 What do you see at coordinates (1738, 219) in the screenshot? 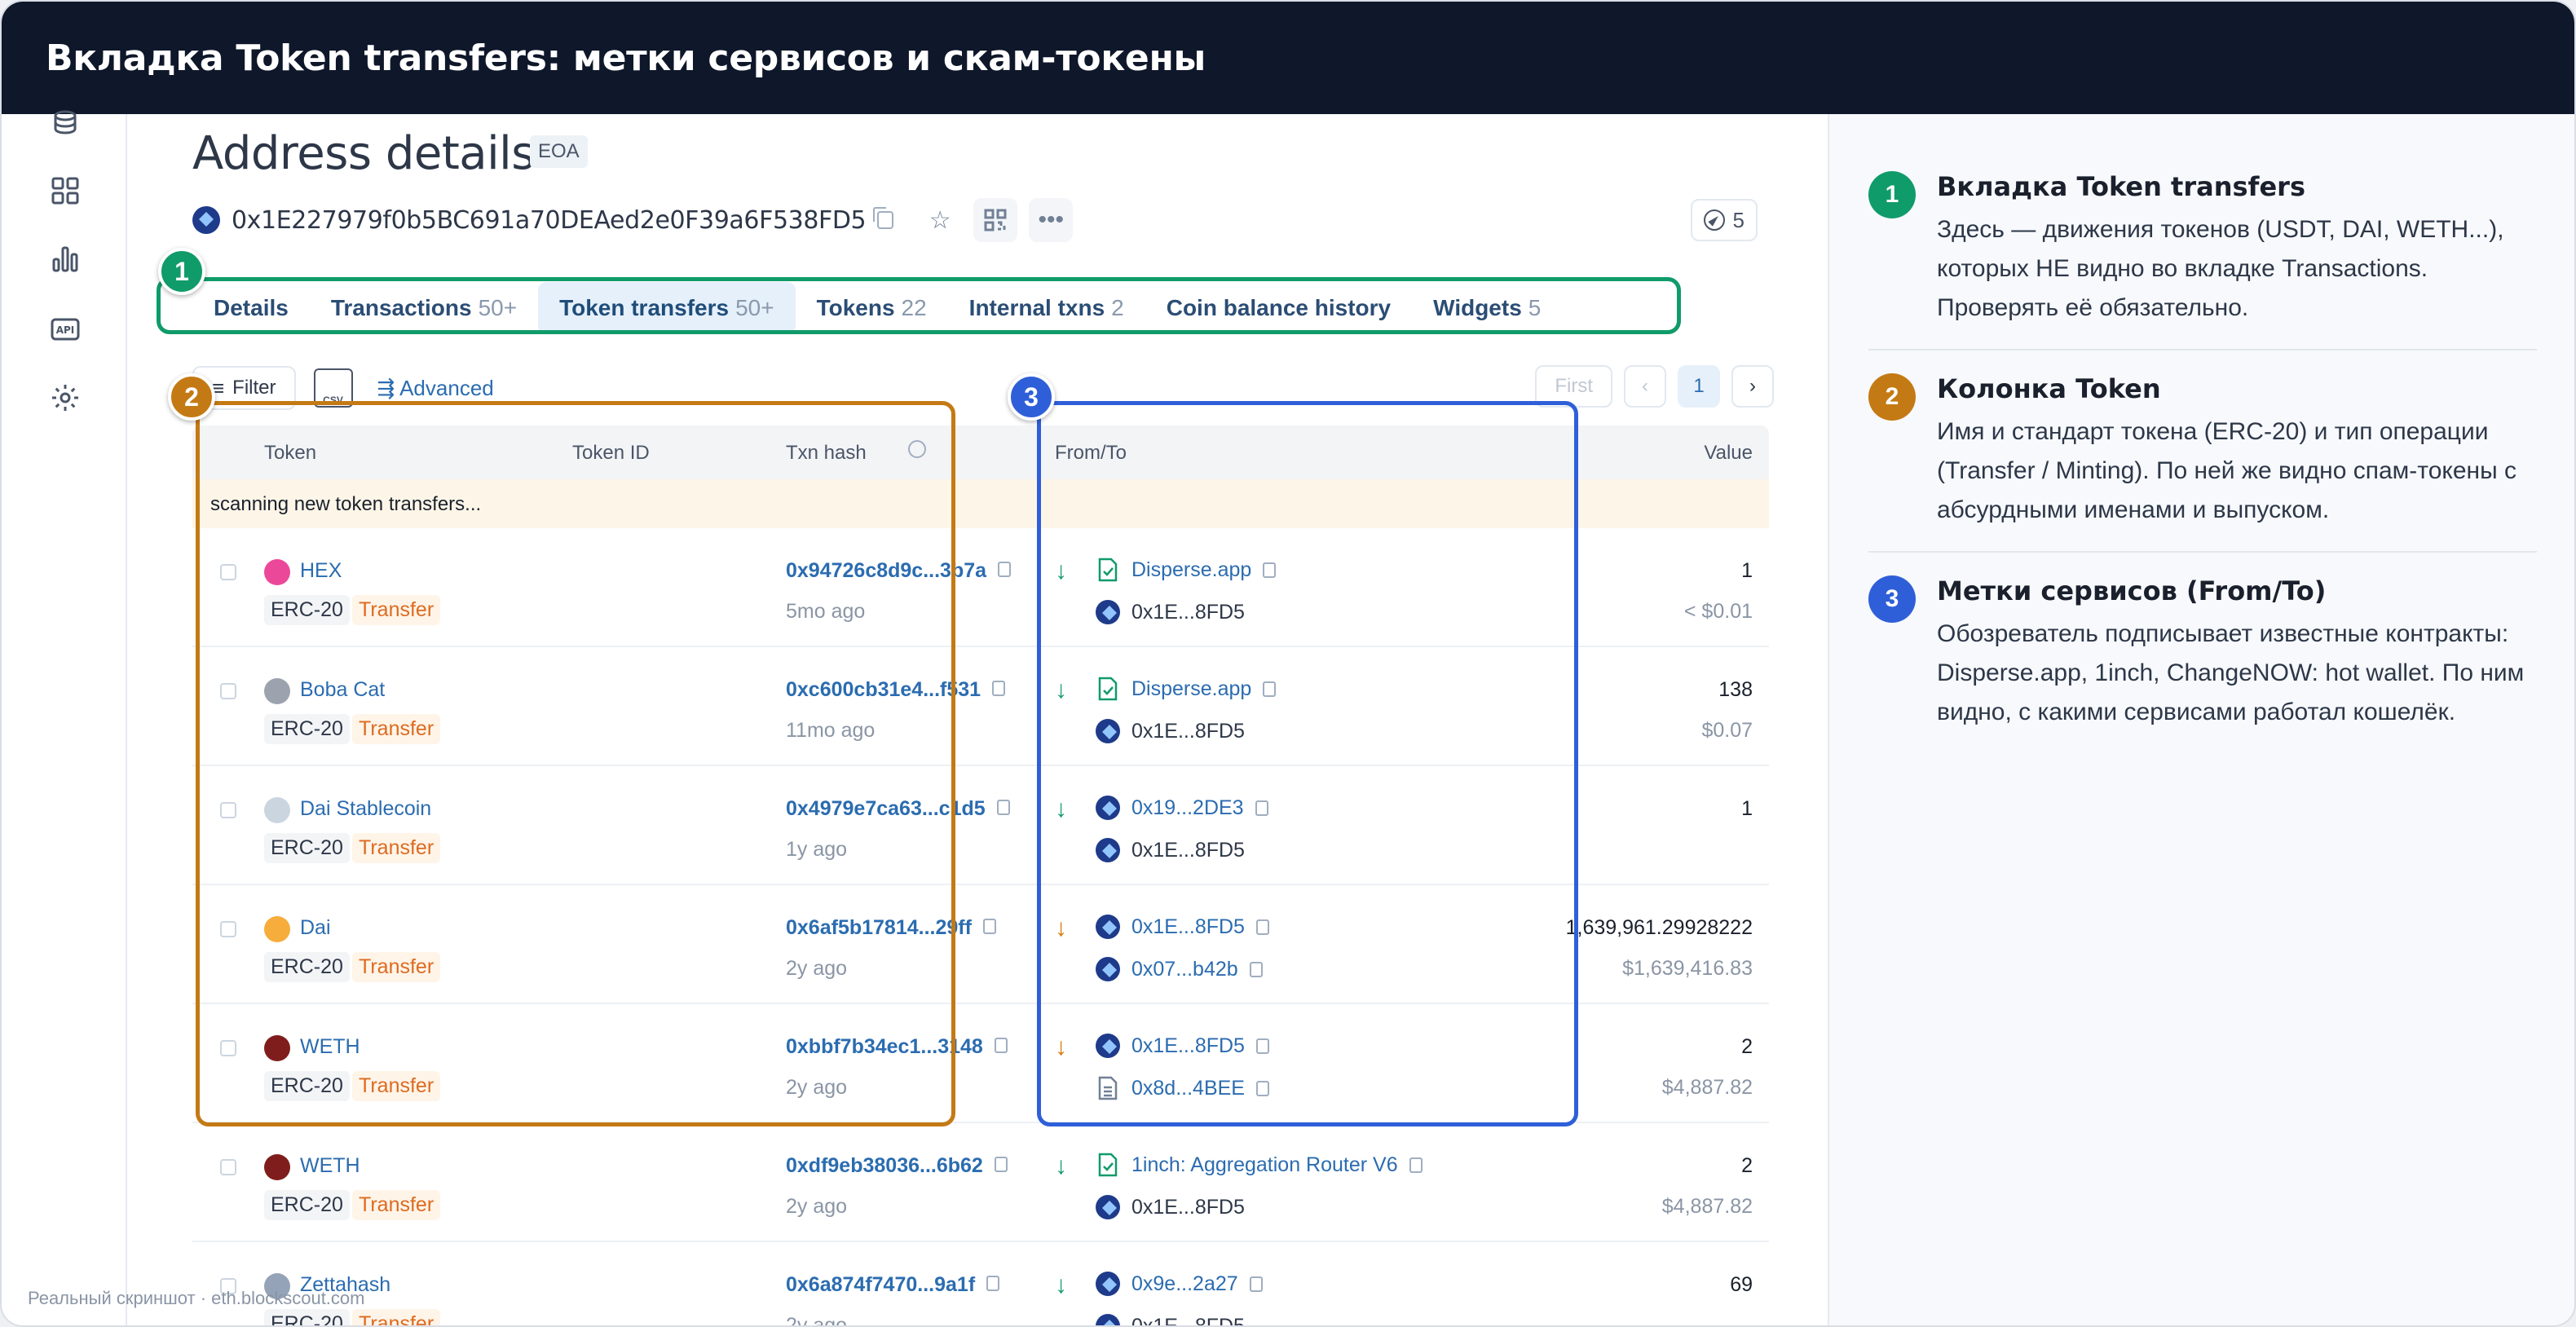
I see `counter-value: 5` at bounding box center [1738, 219].